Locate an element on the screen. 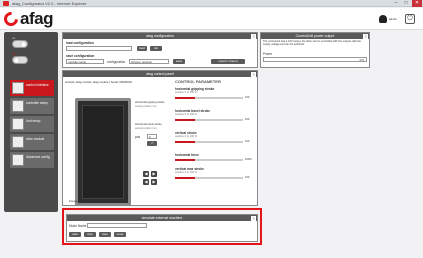  param-name-4: horizontal force is located at coordinates (187, 155).